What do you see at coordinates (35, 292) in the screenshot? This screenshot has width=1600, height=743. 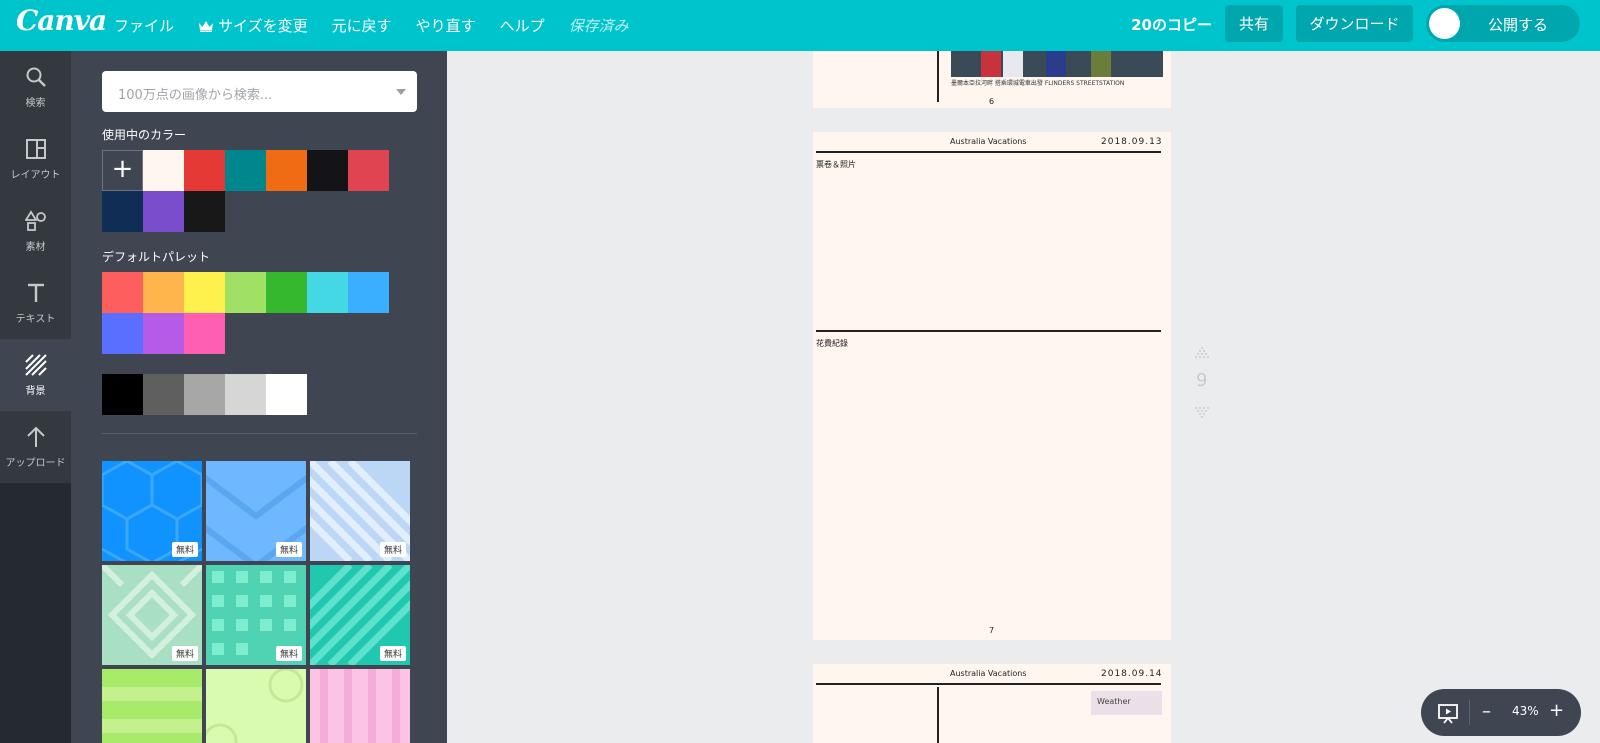 I see `text-icon` at bounding box center [35, 292].